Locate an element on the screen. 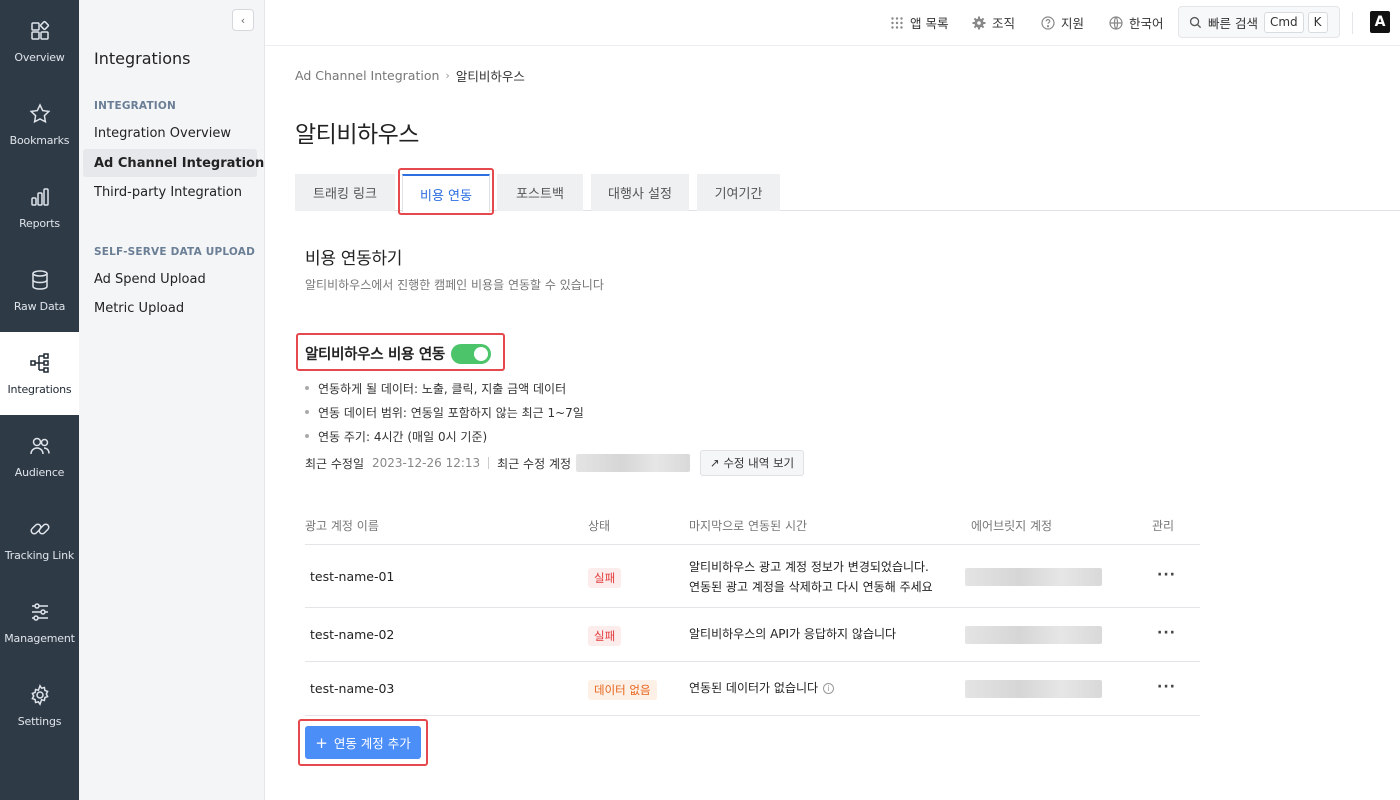 This screenshot has height=800, width=1400. column-header-airbridge-account: 에어브릿지 계정 is located at coordinates (1012, 526).